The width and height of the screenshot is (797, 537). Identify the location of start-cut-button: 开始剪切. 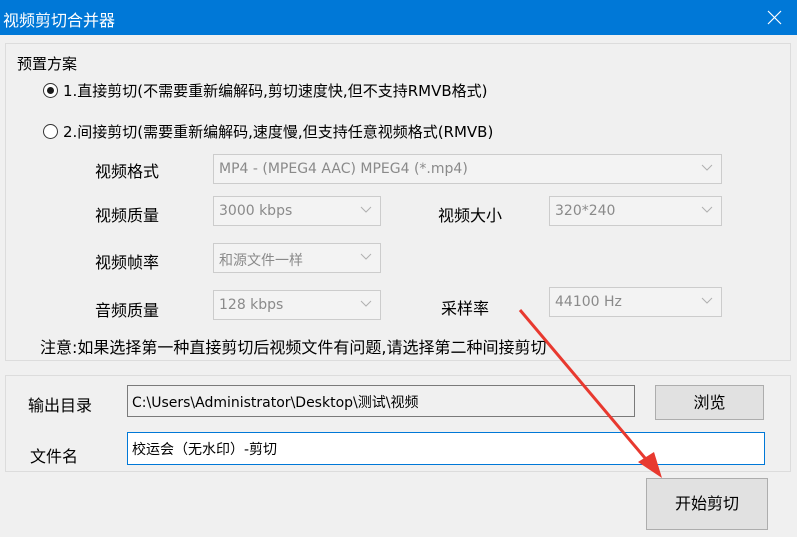
(707, 504).